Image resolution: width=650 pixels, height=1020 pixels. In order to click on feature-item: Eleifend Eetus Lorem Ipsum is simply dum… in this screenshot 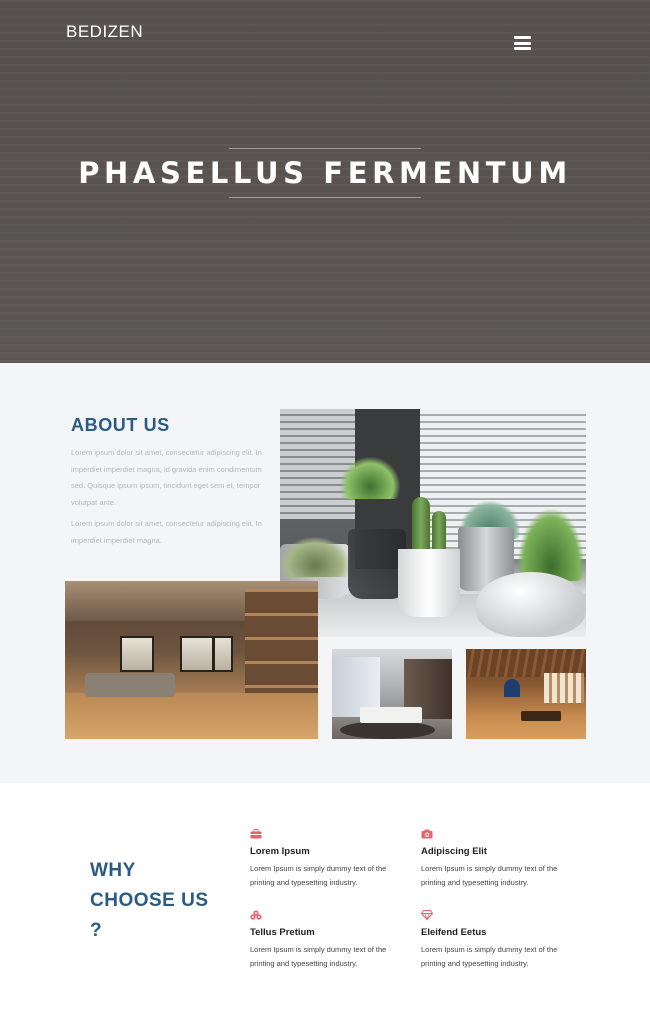, I will do `click(501, 940)`.